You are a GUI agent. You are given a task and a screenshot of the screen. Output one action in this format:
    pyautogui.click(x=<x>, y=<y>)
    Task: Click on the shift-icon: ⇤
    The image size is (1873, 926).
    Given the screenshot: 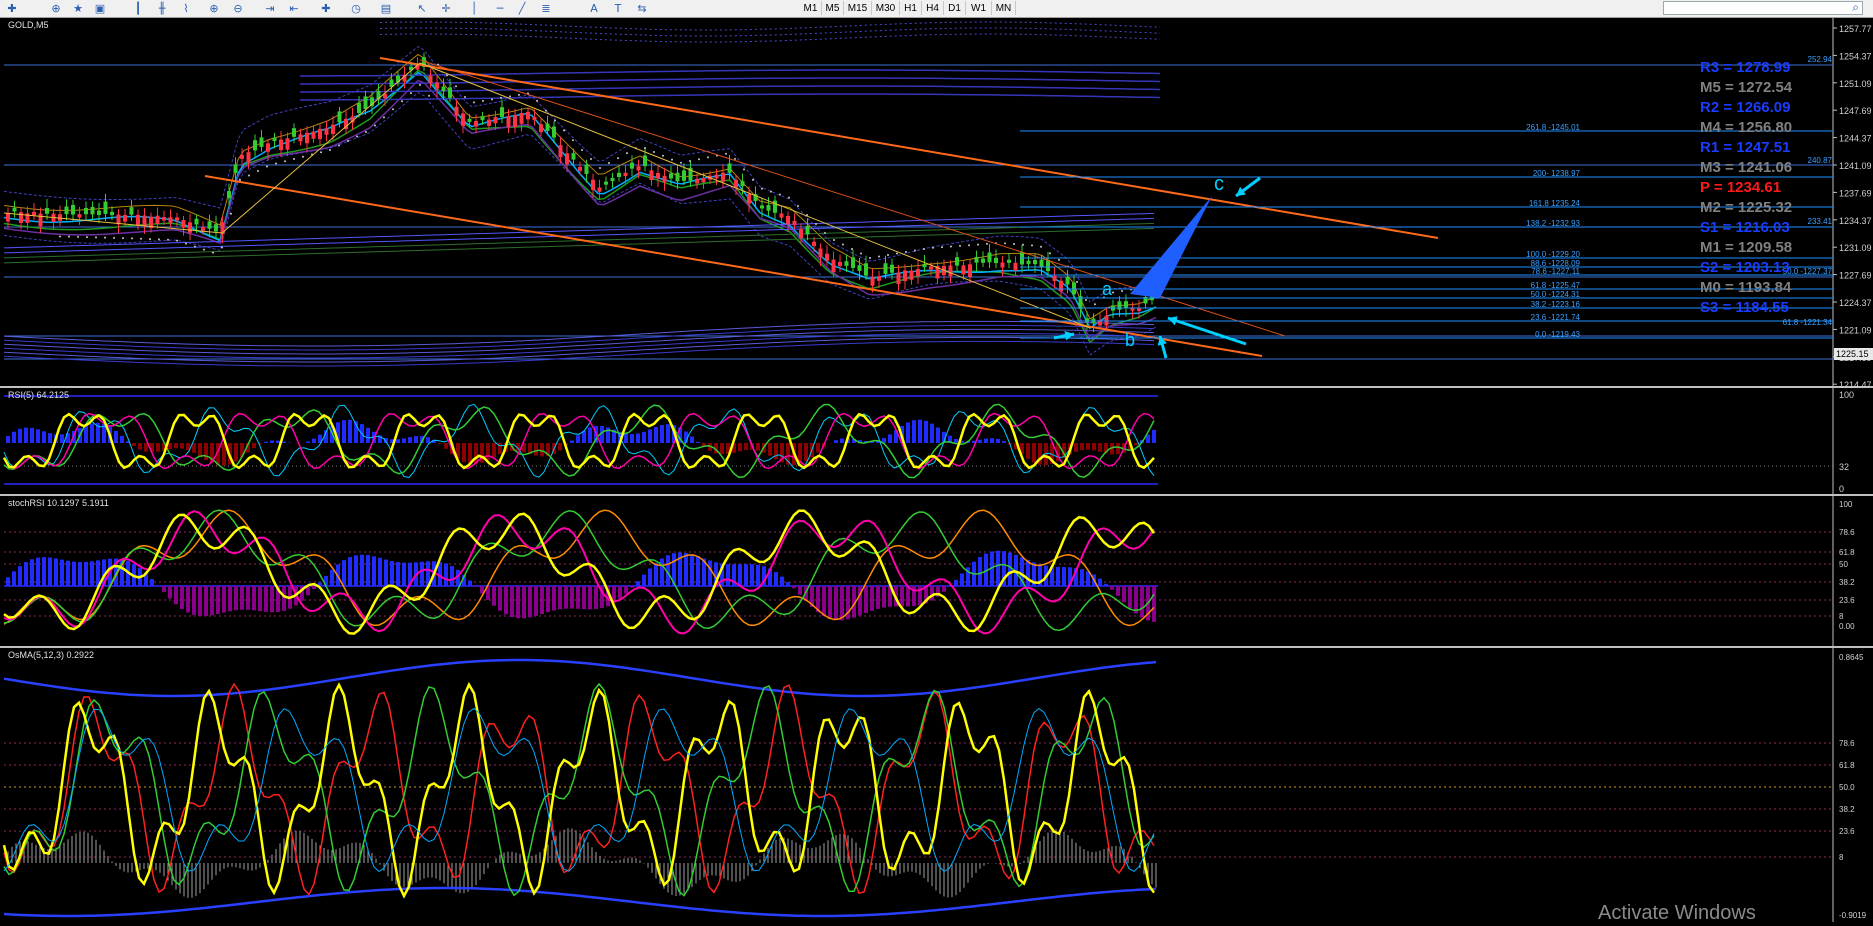 What is the action you would take?
    pyautogui.click(x=294, y=8)
    